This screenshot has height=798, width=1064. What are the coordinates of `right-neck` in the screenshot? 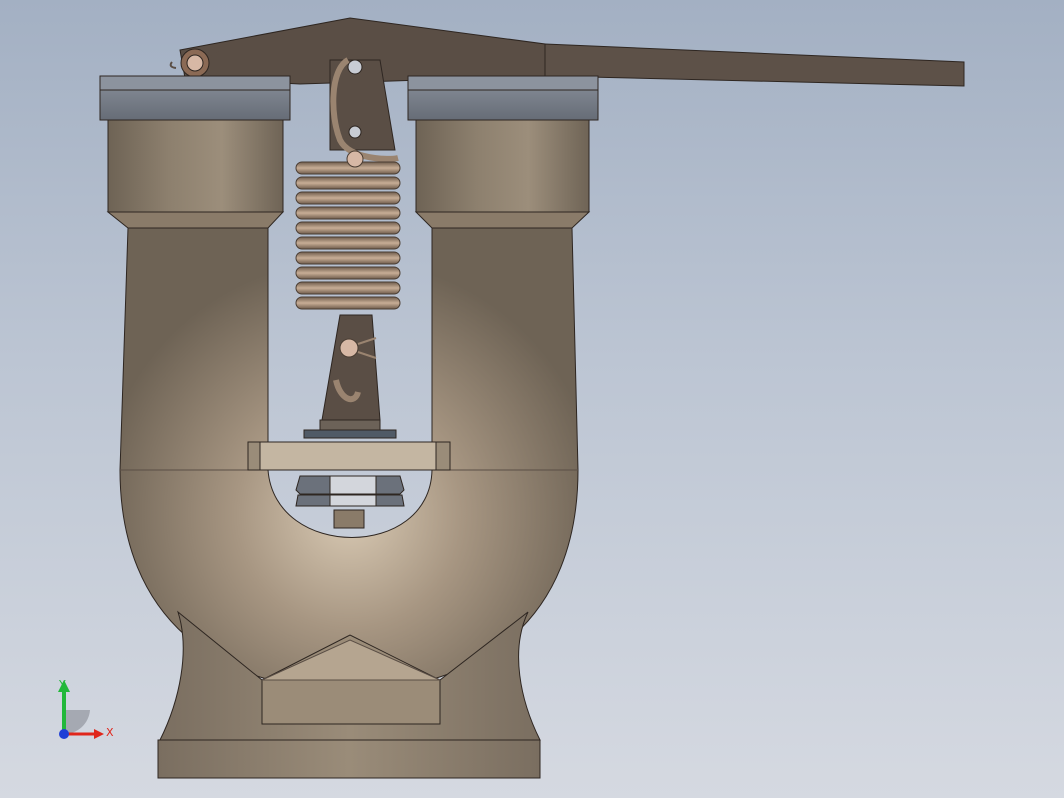 It's located at (502, 174).